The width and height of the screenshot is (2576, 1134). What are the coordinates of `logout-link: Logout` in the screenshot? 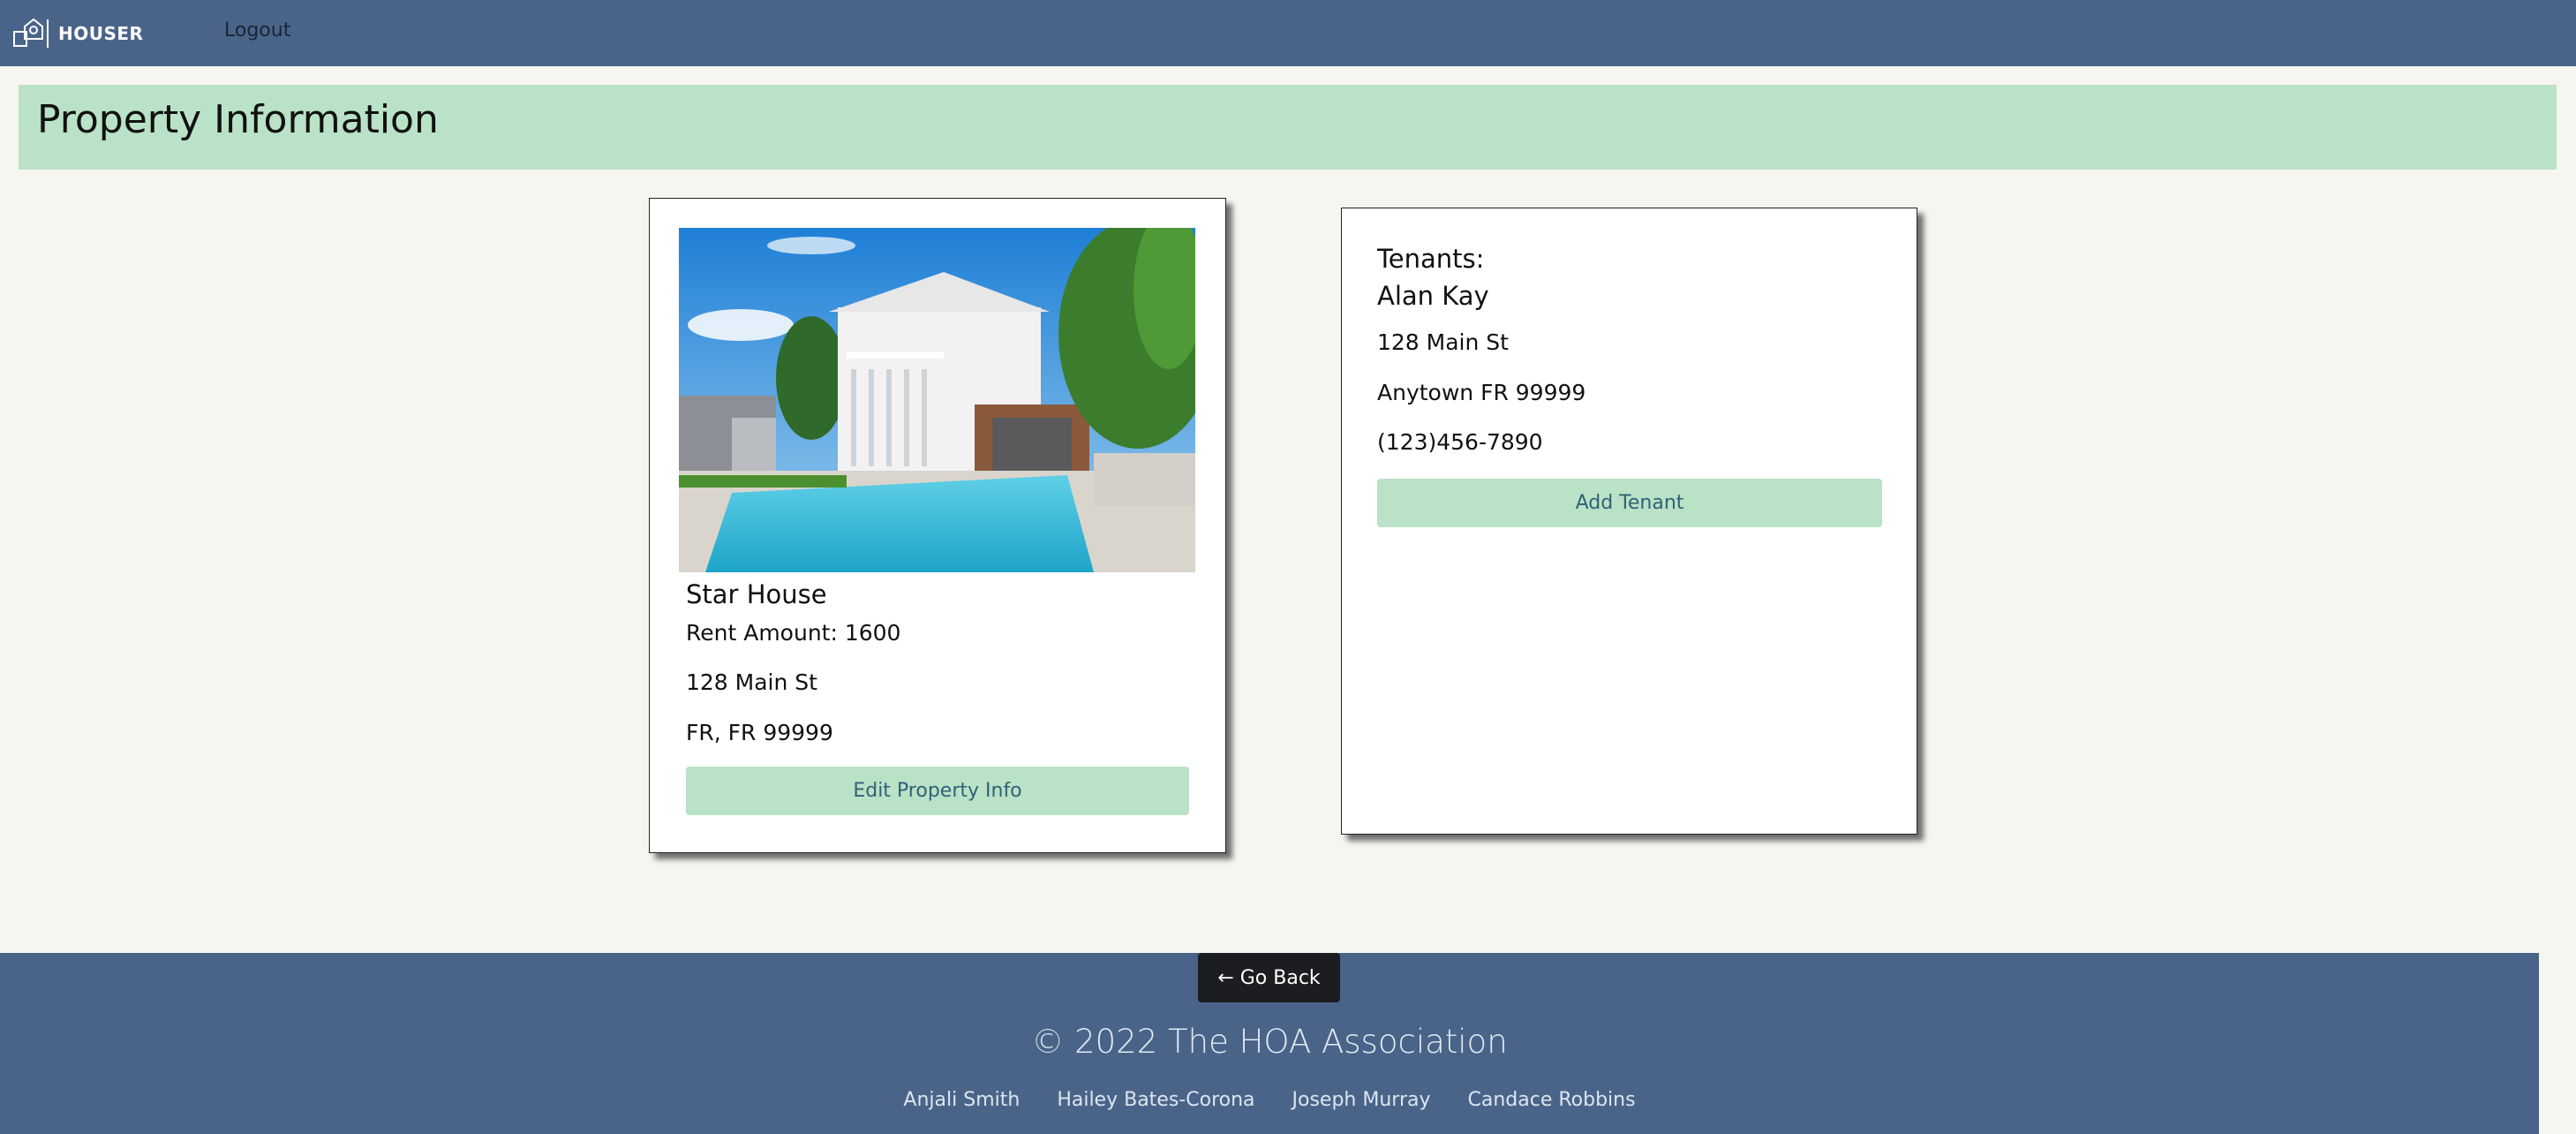 It's located at (257, 31).